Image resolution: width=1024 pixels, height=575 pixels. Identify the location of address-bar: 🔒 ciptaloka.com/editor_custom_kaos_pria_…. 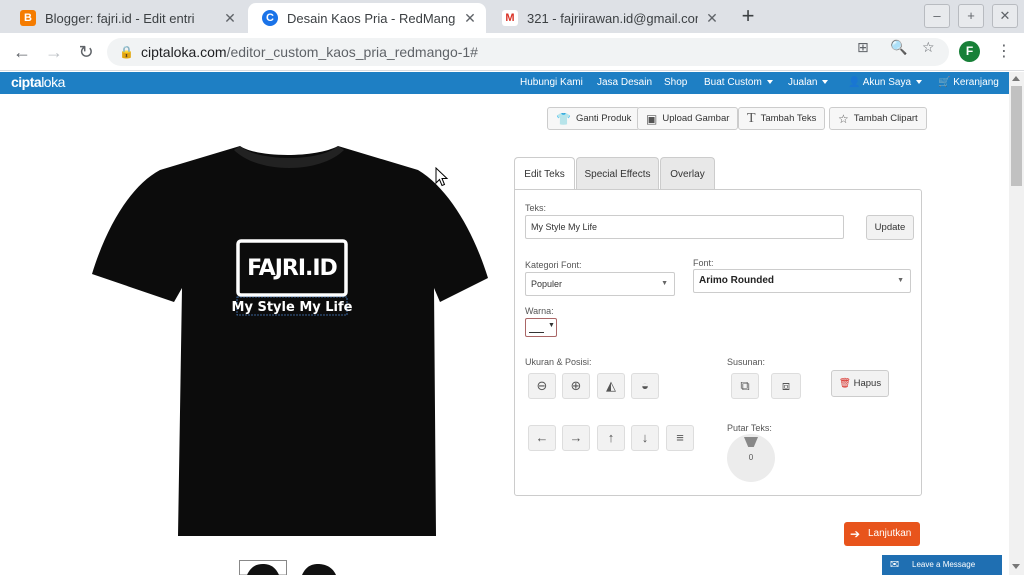
(528, 52).